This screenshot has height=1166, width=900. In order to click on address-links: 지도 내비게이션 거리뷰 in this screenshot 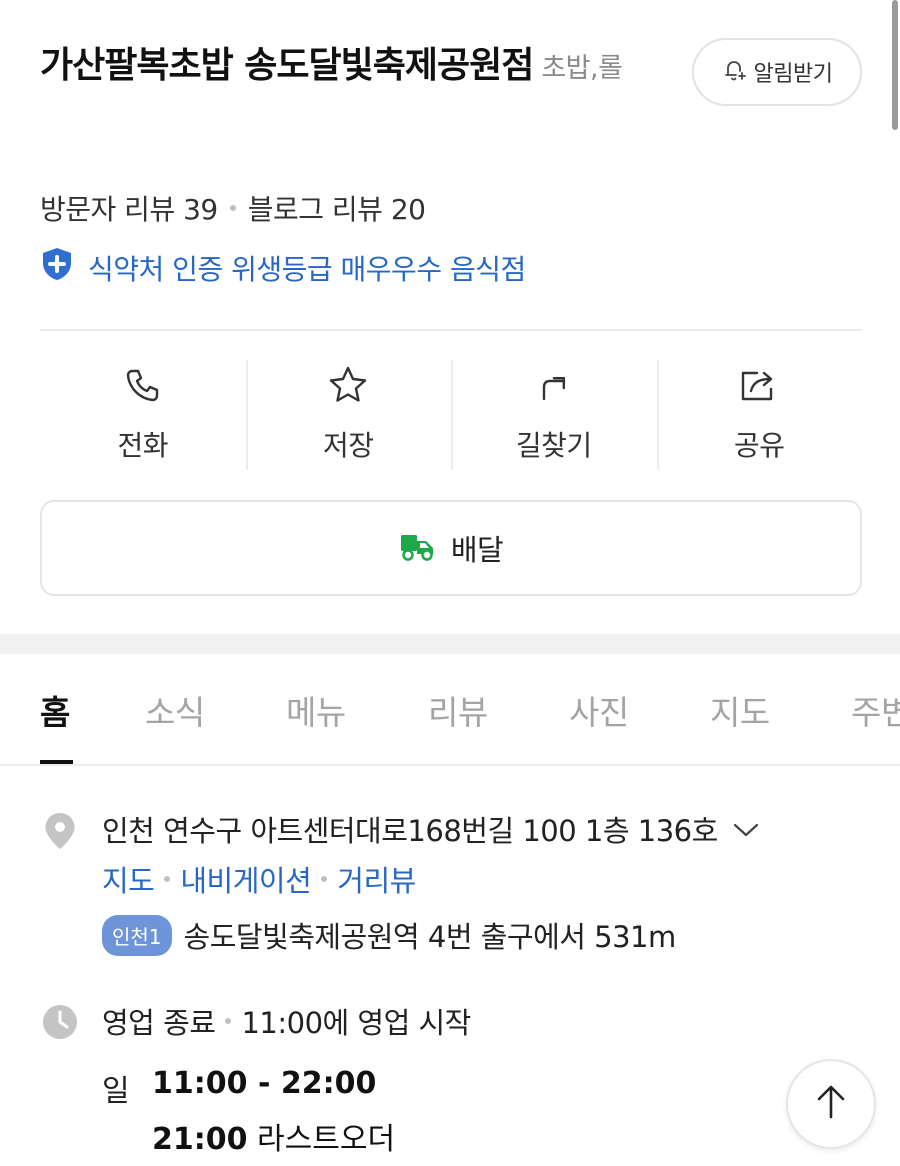, I will do `click(259, 879)`.